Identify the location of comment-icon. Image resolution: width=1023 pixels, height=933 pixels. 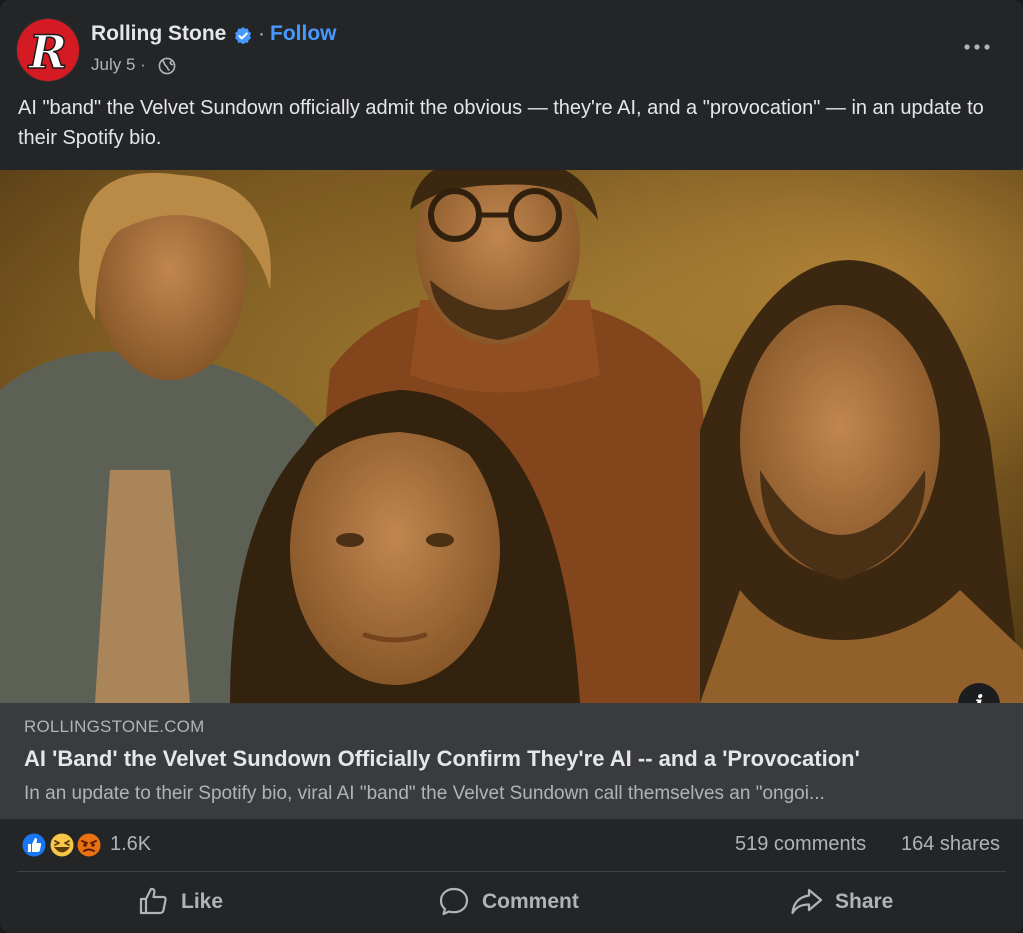
(454, 901).